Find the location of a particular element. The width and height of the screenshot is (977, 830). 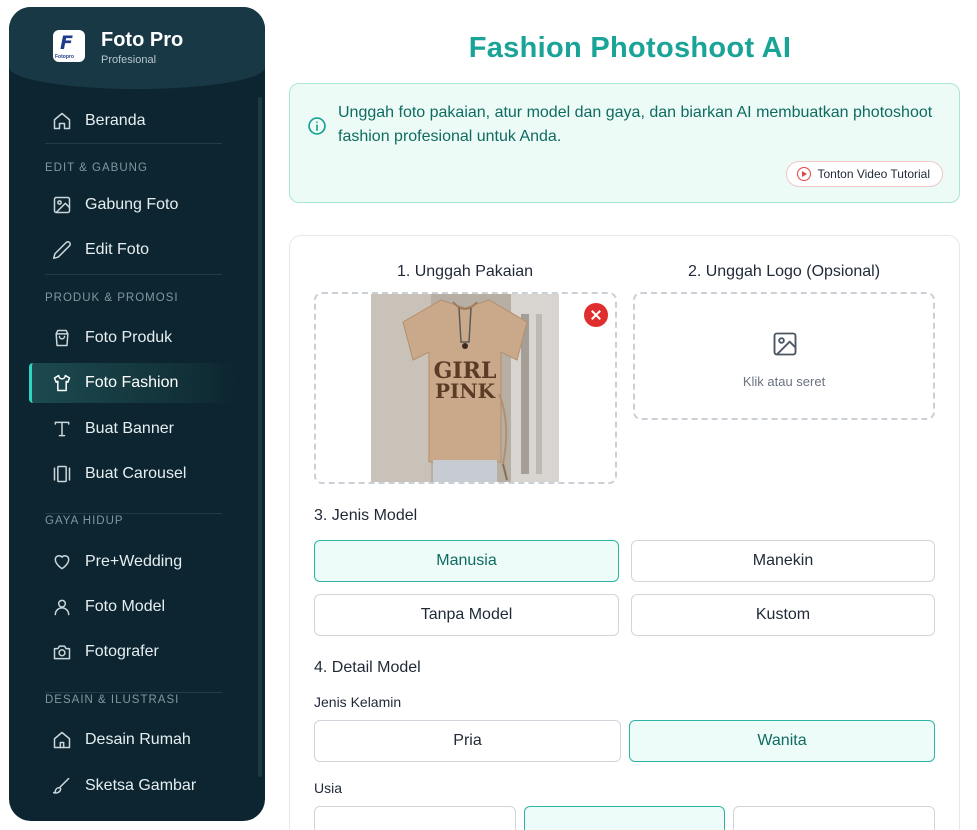

sidebar-item-buat-carousel: Buat Carousel is located at coordinates (134, 474).